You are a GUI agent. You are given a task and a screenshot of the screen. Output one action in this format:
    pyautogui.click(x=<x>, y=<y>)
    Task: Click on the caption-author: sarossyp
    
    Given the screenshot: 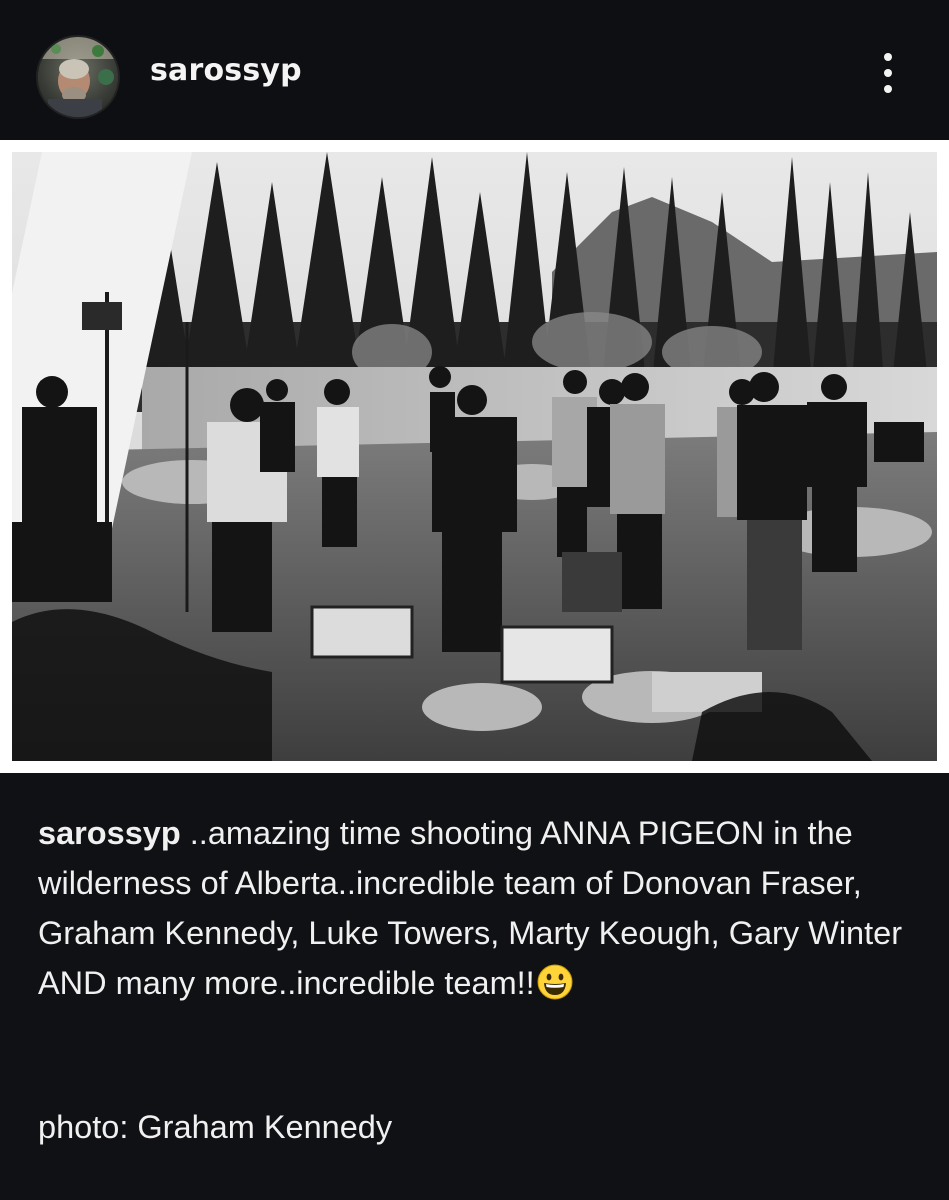 What is the action you would take?
    pyautogui.click(x=109, y=833)
    